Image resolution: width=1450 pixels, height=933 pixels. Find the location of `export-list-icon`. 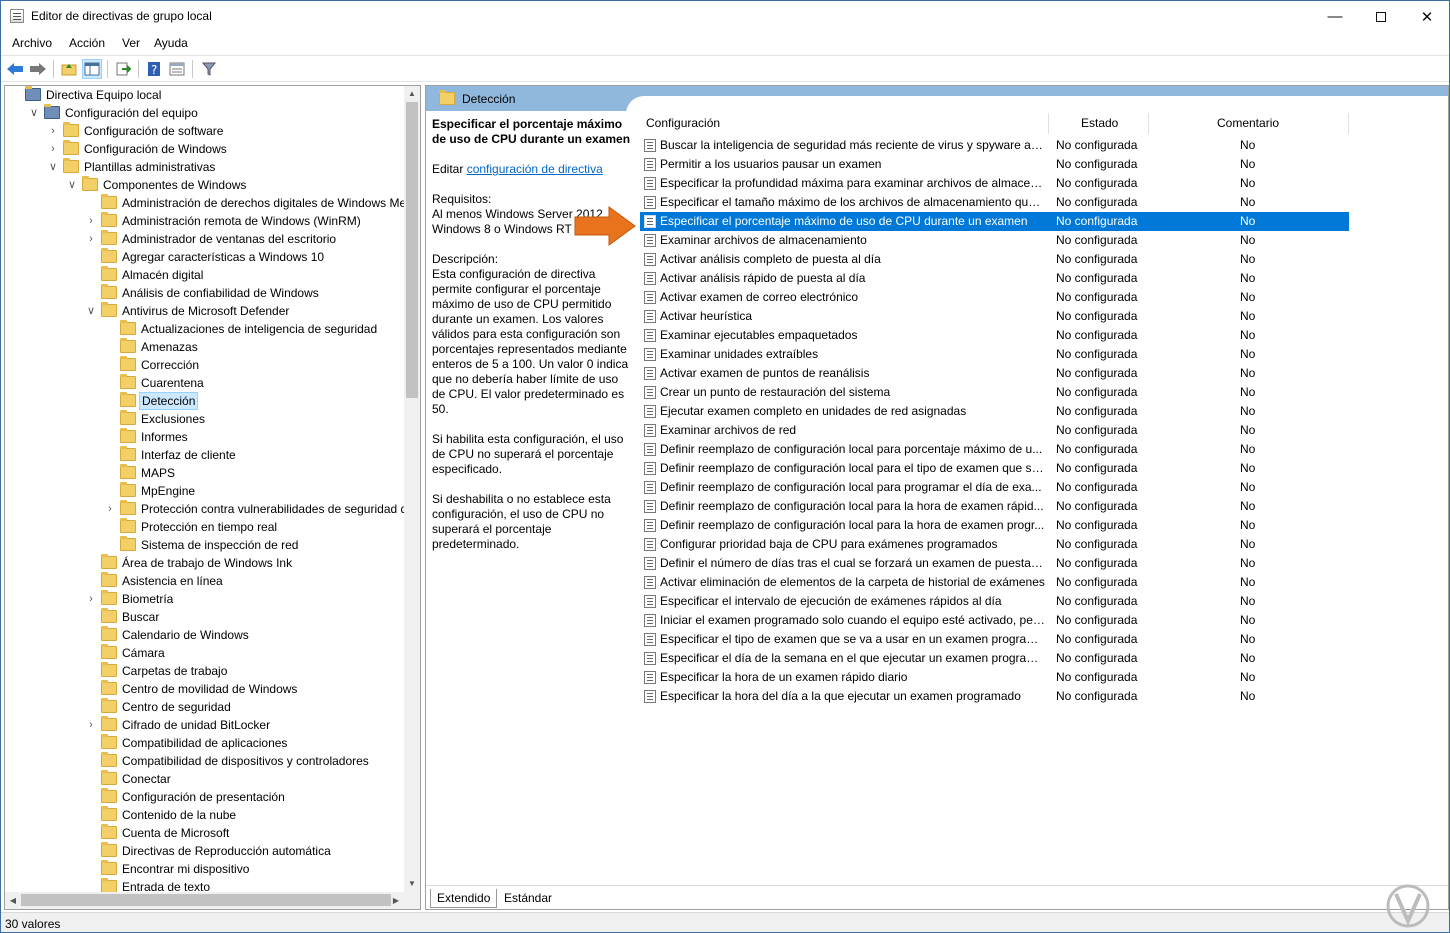

export-list-icon is located at coordinates (123, 69).